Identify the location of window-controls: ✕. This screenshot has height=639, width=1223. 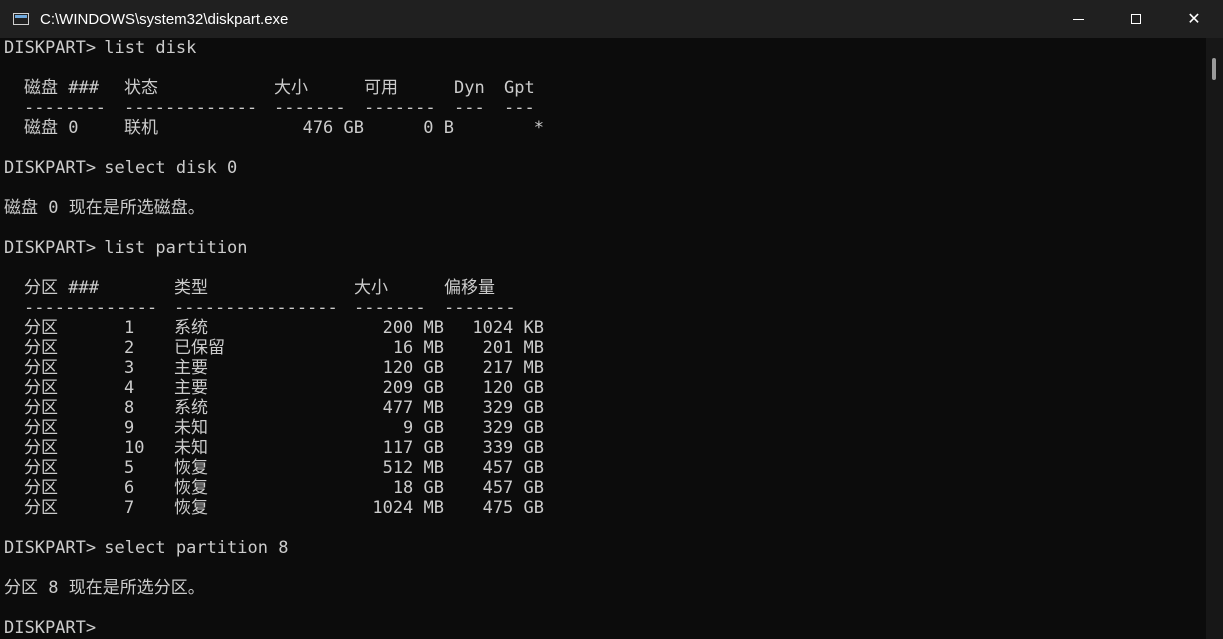
(1136, 19).